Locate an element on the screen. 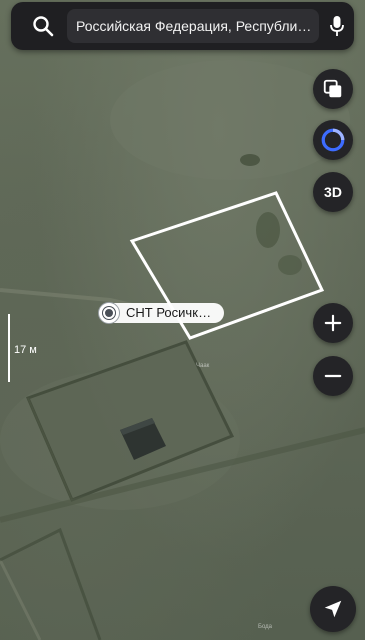 This screenshot has height=640, width=365. scale-label: 17 м is located at coordinates (25, 350).